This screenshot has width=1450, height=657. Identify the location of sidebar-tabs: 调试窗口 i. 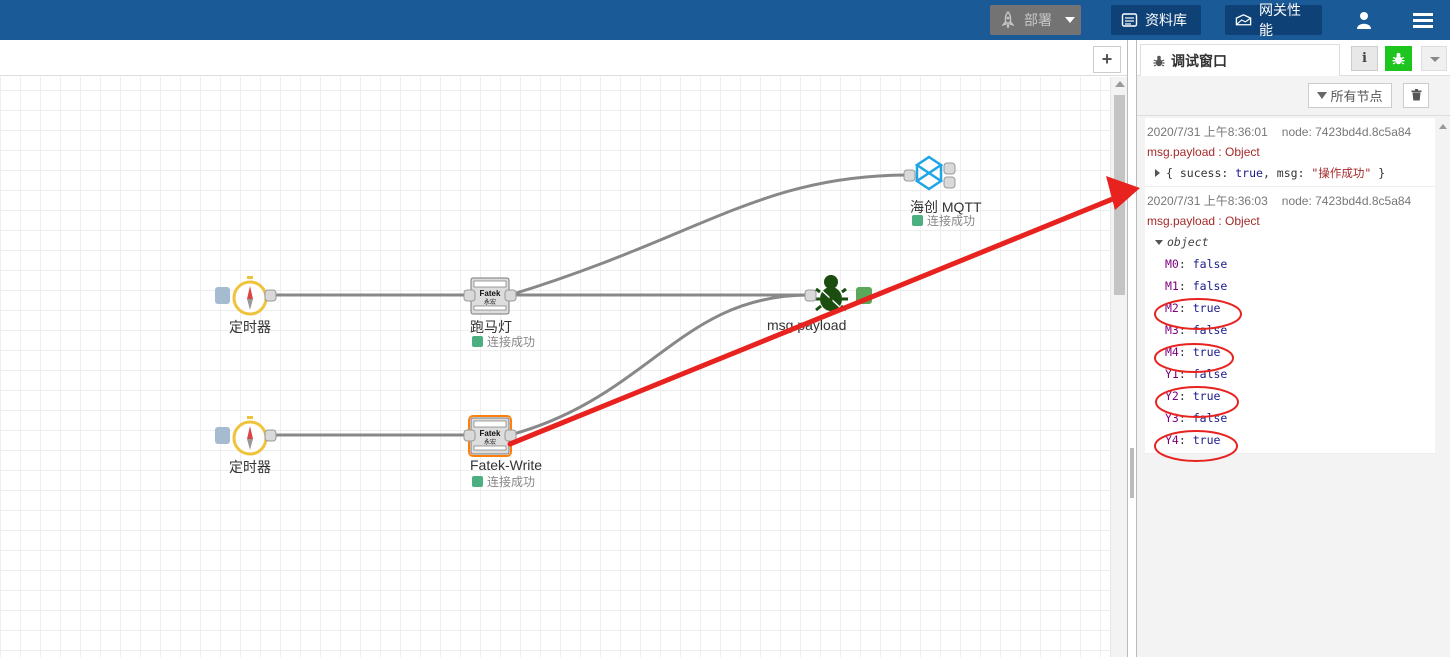
(1293, 58).